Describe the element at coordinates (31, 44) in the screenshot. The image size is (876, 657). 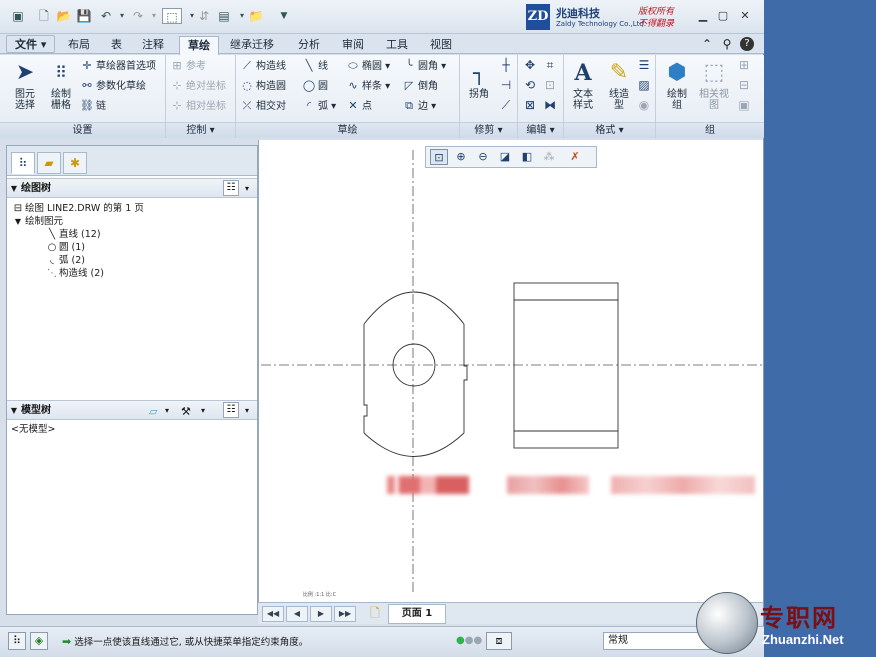
I see `tab-file: 文件 ▾` at that location.